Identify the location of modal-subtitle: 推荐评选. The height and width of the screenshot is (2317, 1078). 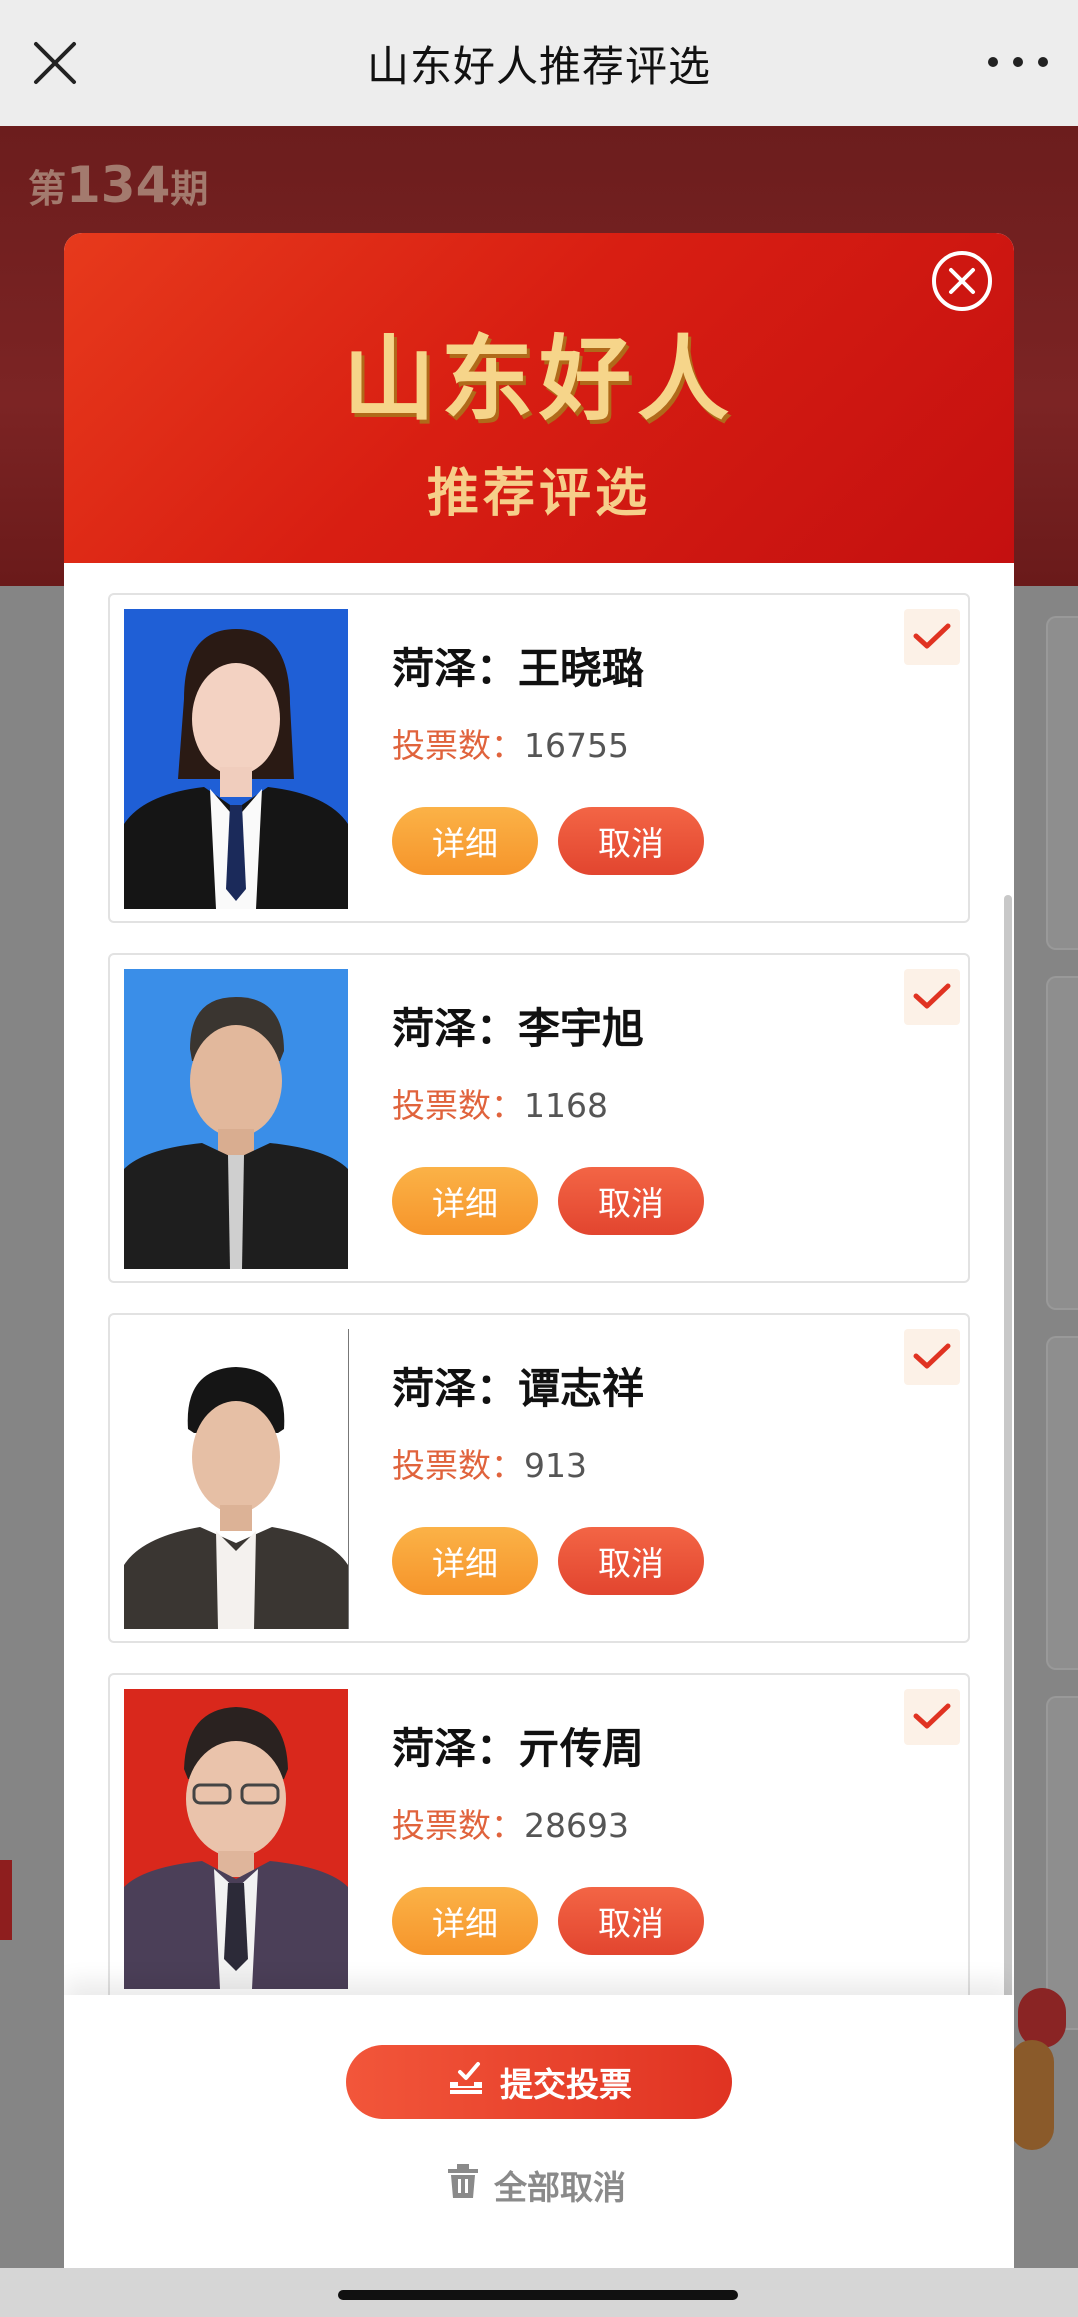
(538, 494).